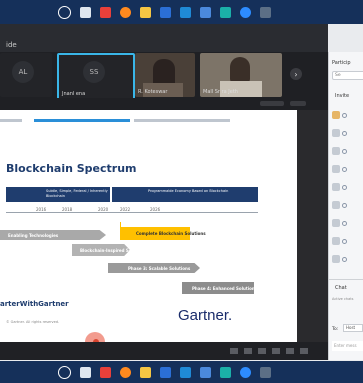 This screenshot has height=383, width=363. I want to click on meeting-top-bar: ide, so click(164, 38).